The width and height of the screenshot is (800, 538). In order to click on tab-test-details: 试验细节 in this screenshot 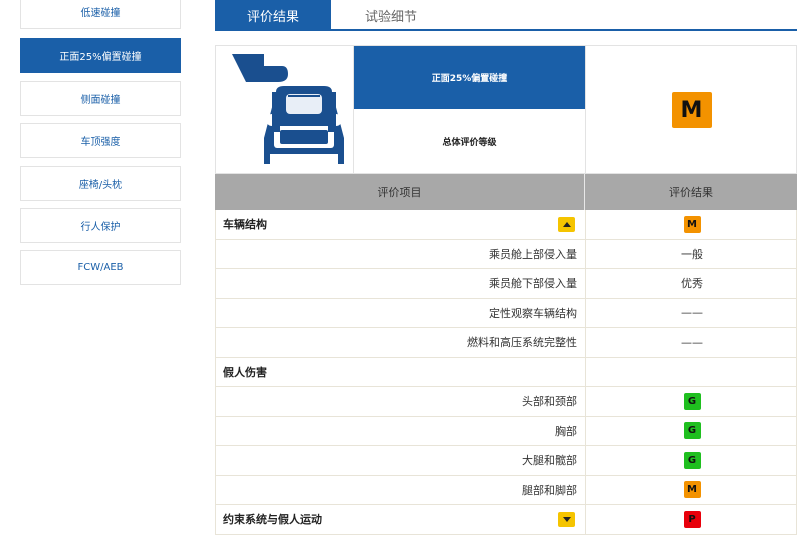, I will do `click(391, 15)`.